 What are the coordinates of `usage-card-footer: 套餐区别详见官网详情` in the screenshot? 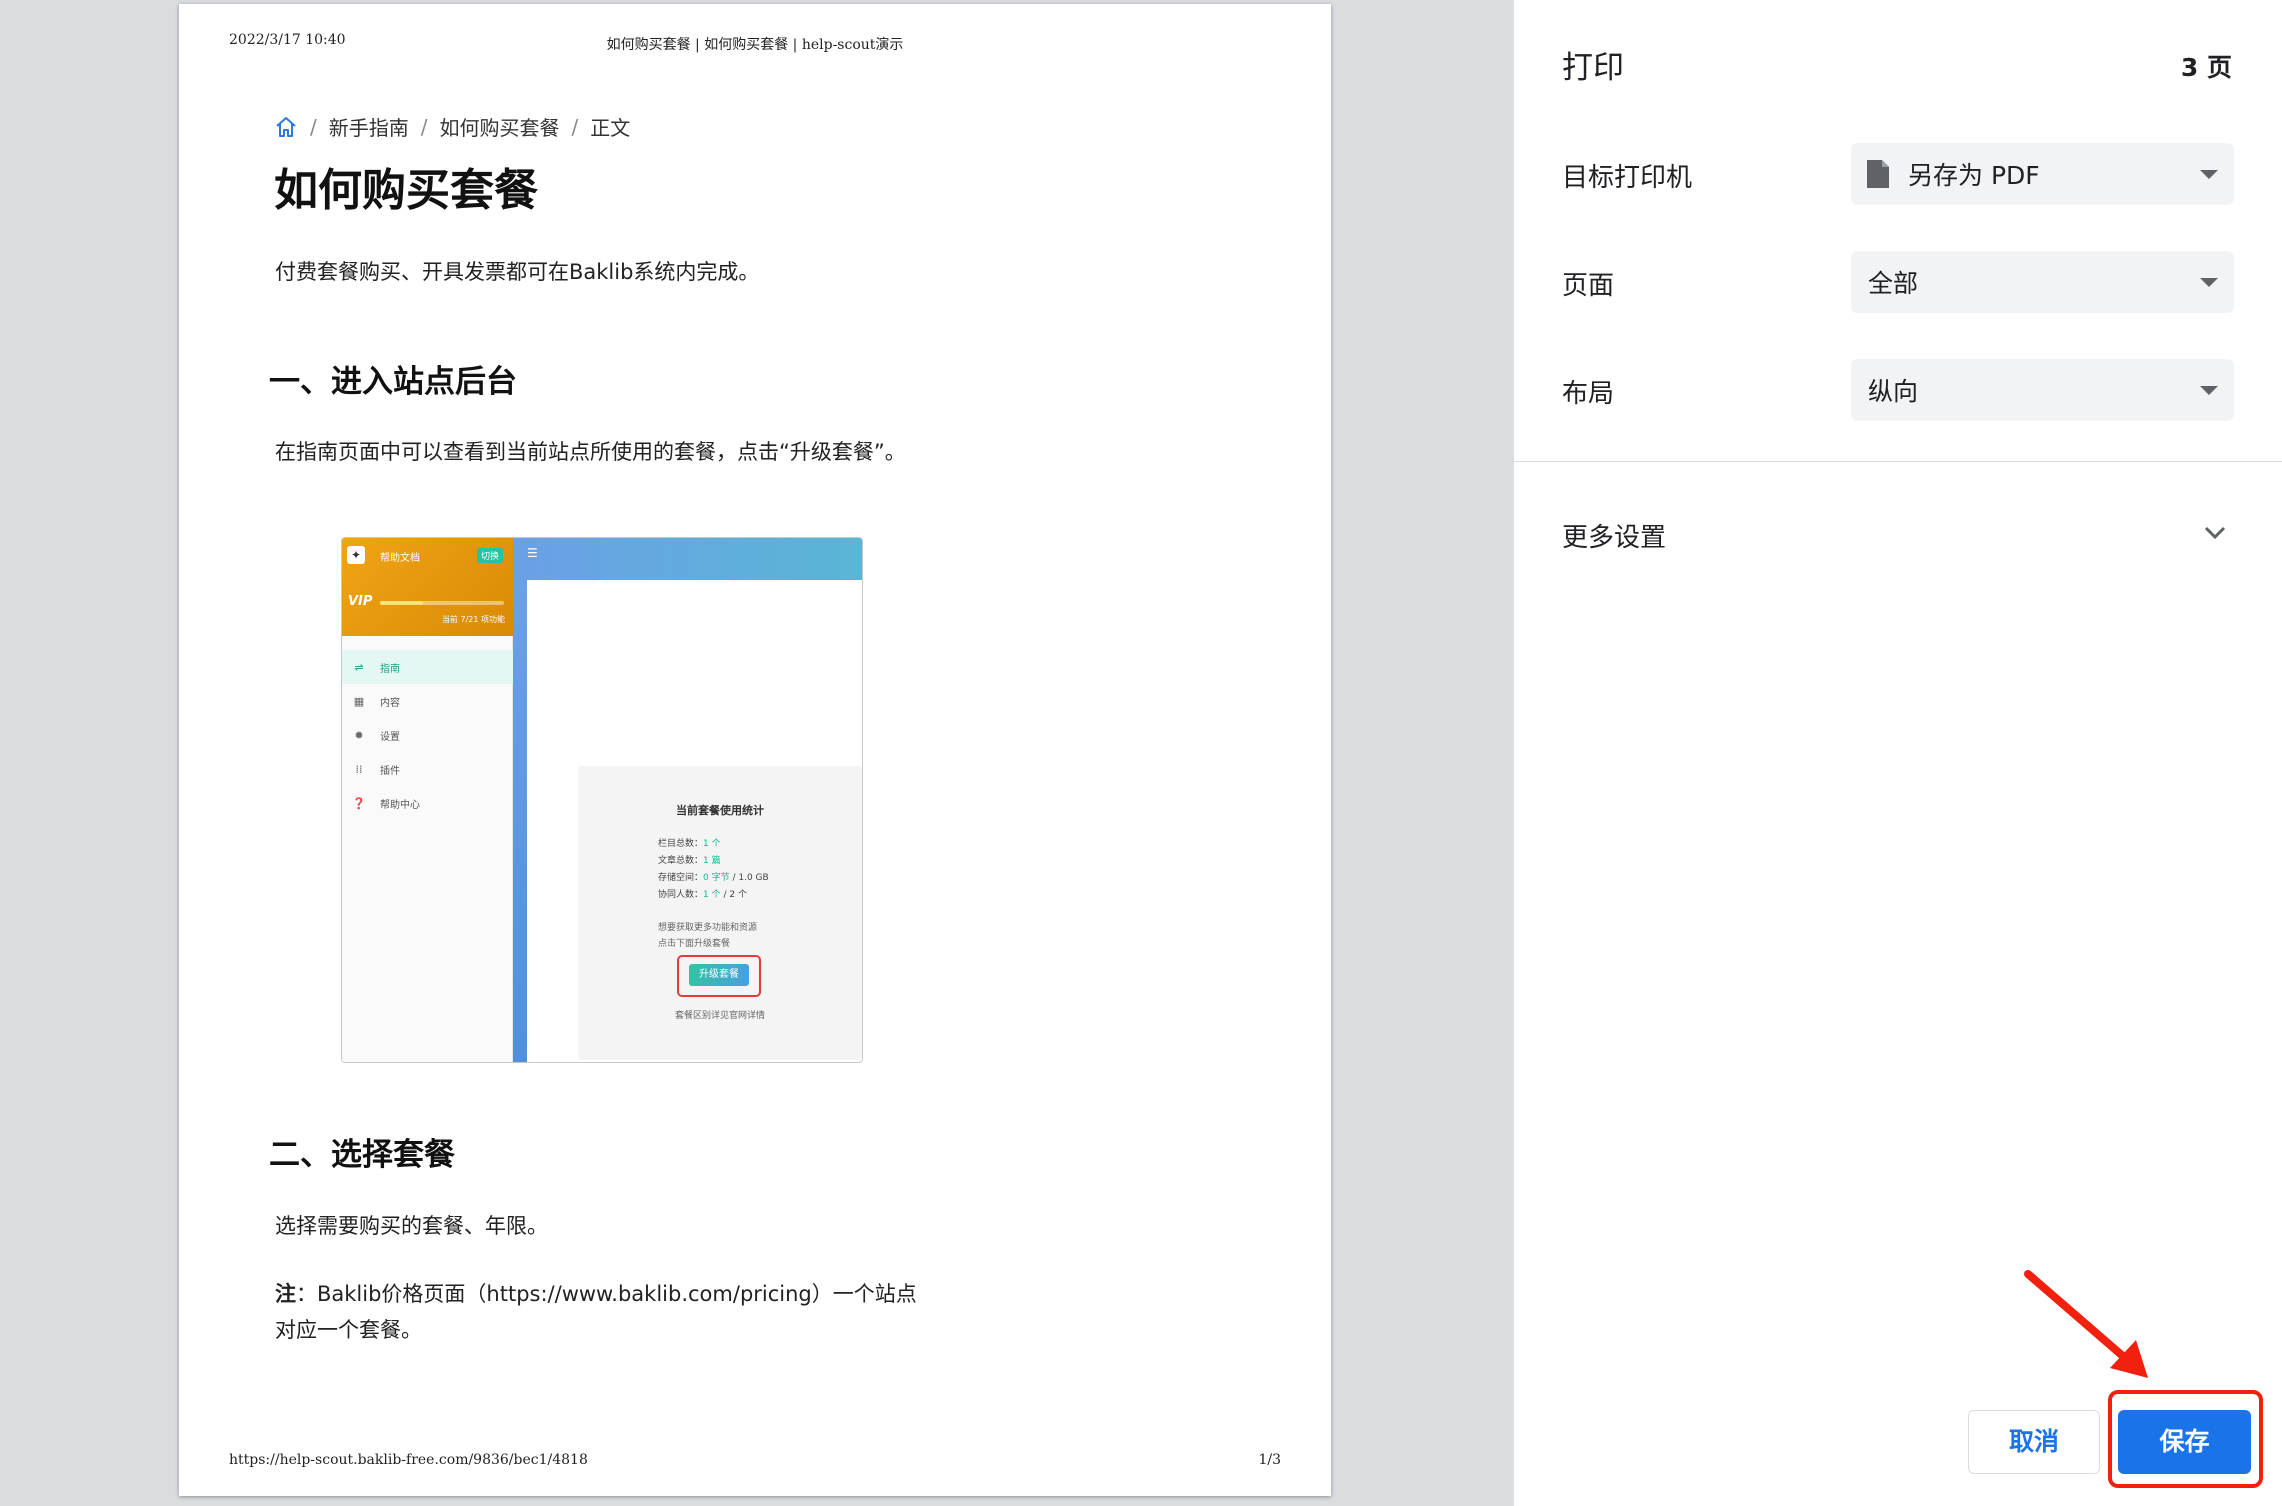 It's located at (719, 1016).